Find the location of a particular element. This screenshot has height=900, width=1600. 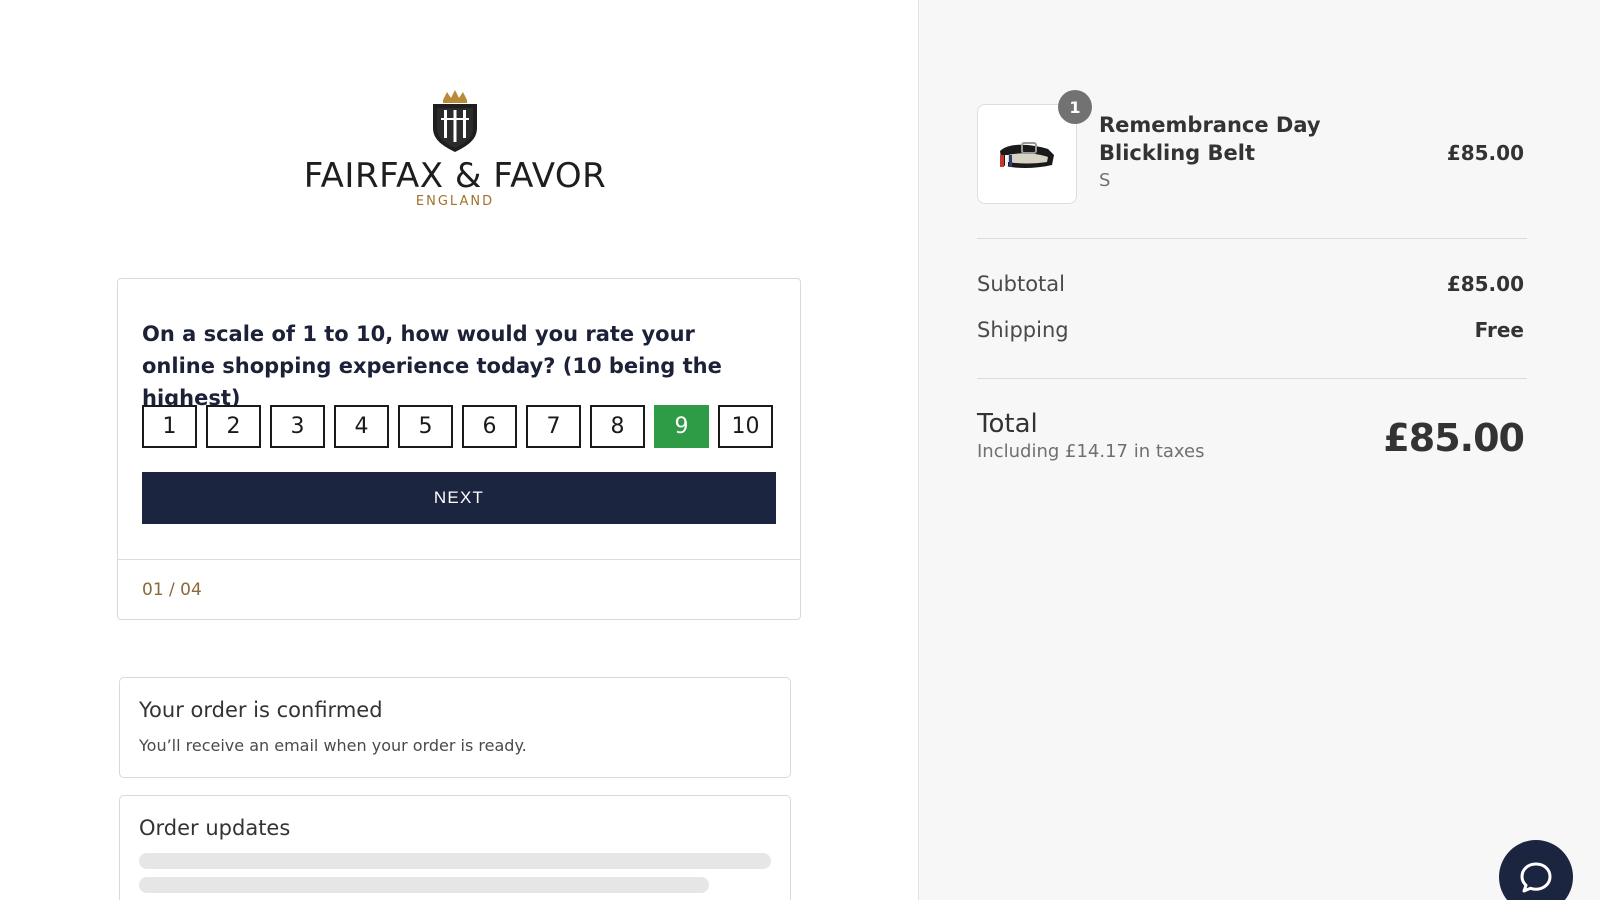

rating-option-6: 6 is located at coordinates (489, 426).